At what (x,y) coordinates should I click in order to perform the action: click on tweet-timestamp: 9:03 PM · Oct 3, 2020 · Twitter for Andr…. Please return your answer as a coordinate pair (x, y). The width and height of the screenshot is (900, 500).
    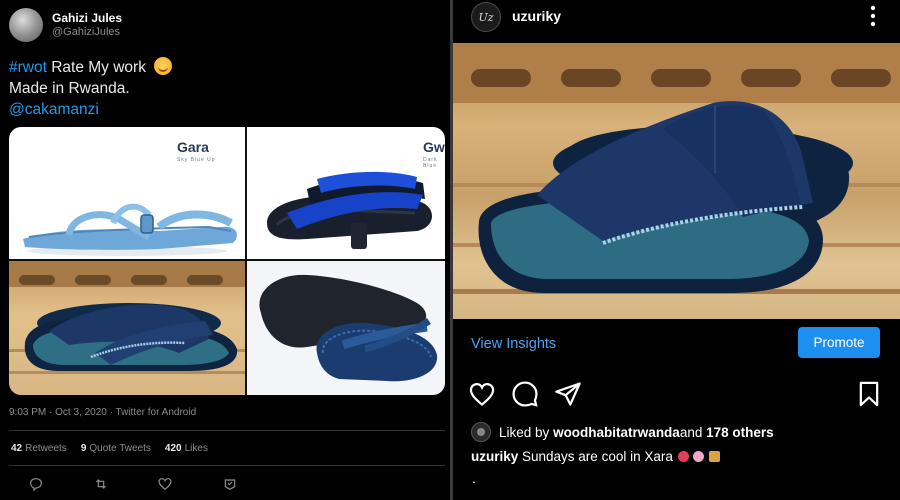
    Looking at the image, I should click on (102, 412).